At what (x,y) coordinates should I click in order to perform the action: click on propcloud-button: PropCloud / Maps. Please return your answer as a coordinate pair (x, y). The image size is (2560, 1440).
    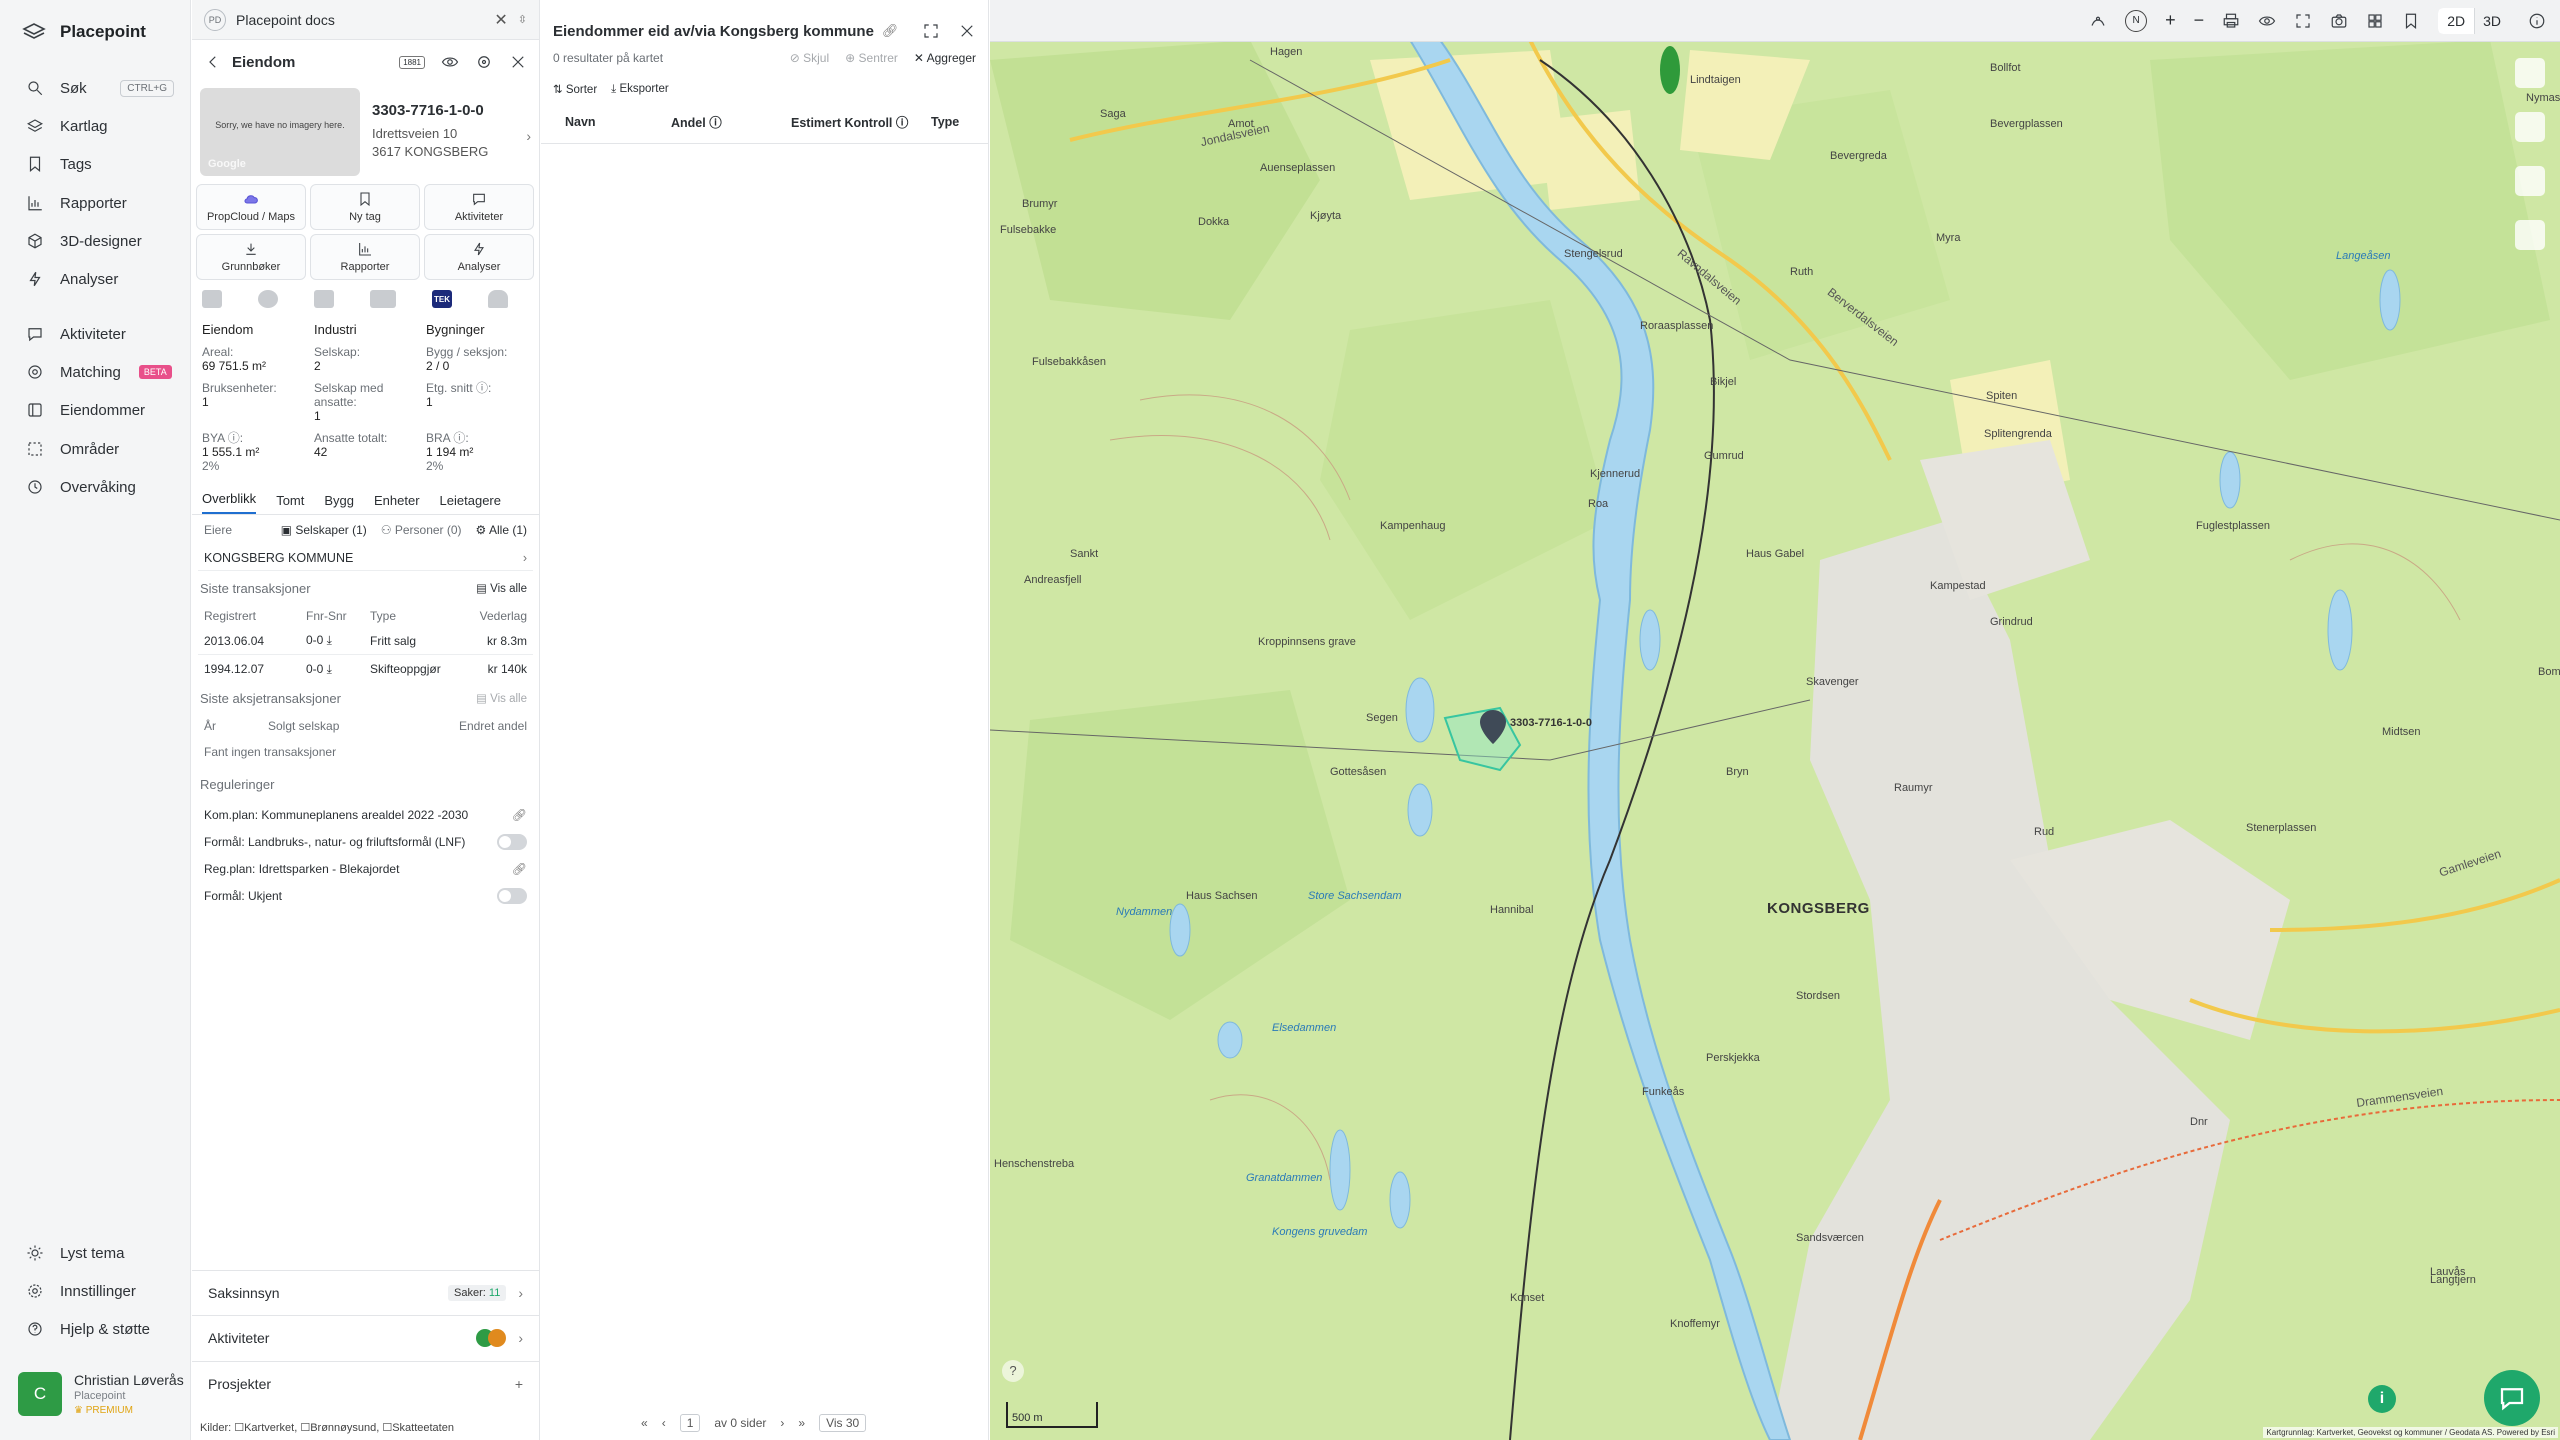
    Looking at the image, I should click on (251, 207).